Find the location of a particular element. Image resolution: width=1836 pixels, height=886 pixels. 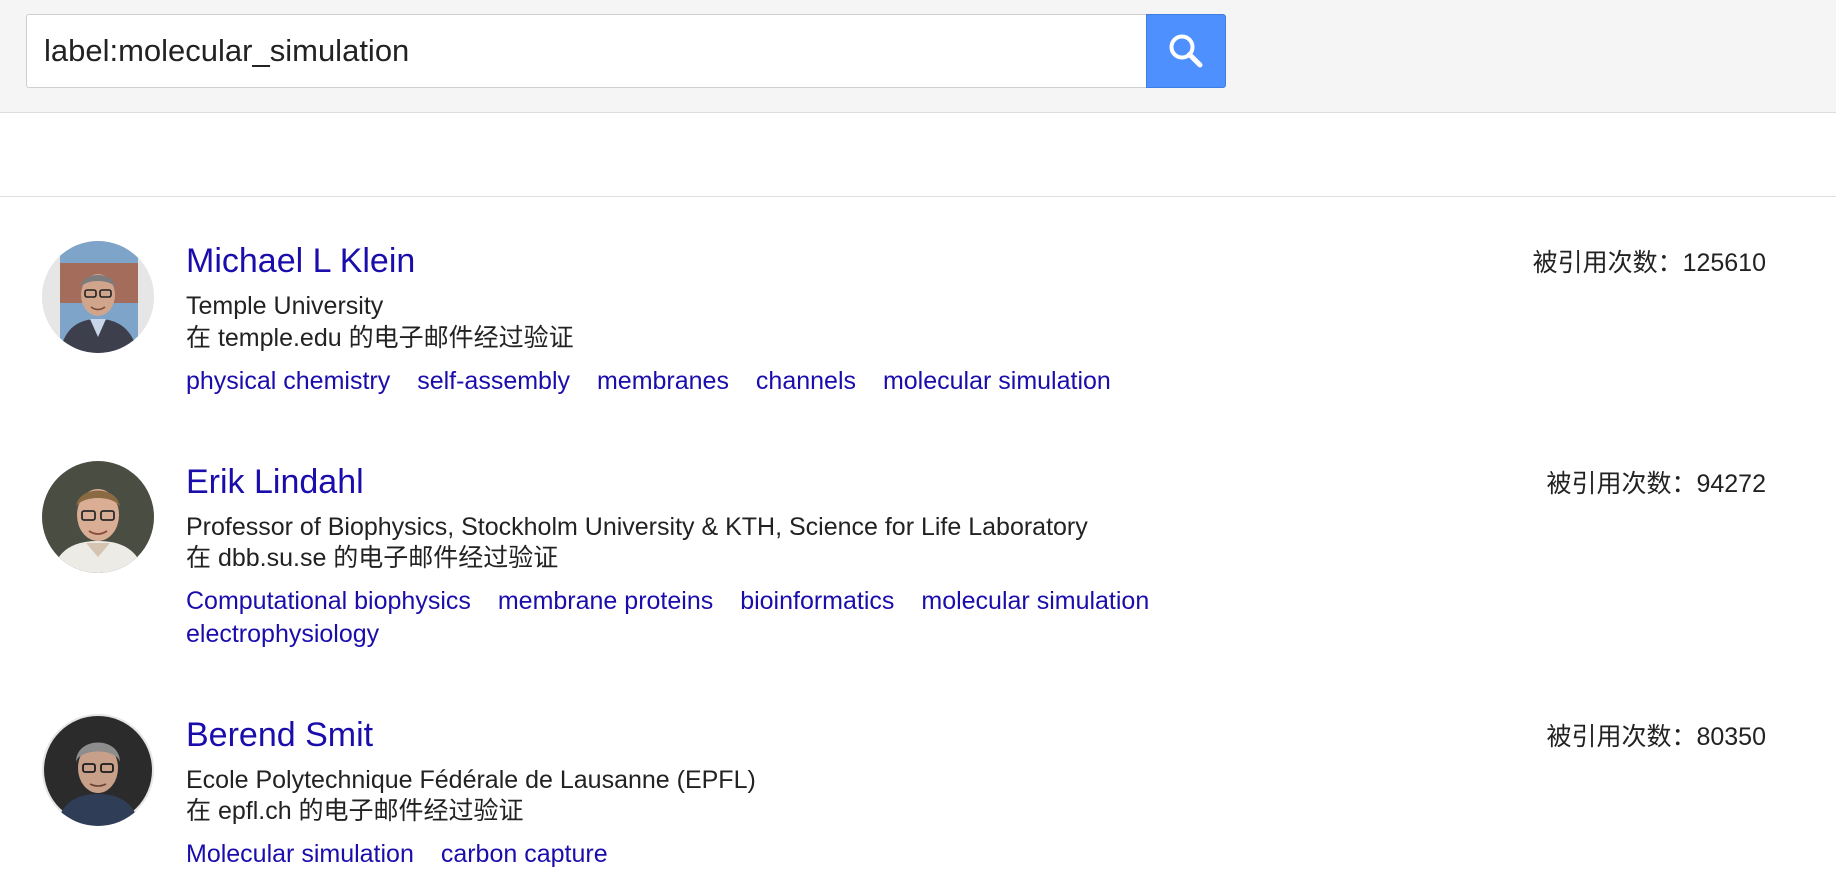

research-interests: Molecular simulation carbon capture is located at coordinates (706, 854).